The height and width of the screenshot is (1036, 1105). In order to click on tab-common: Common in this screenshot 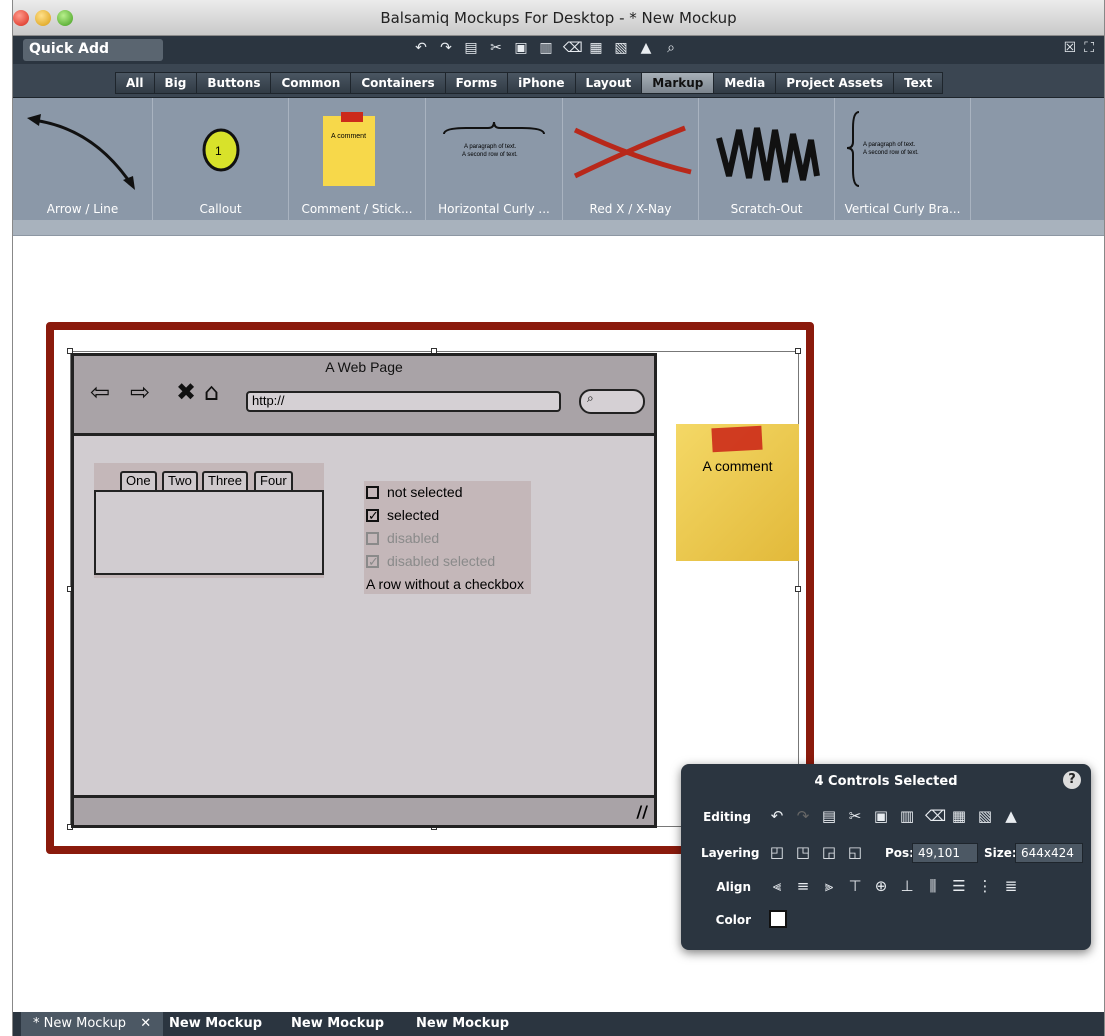, I will do `click(311, 83)`.